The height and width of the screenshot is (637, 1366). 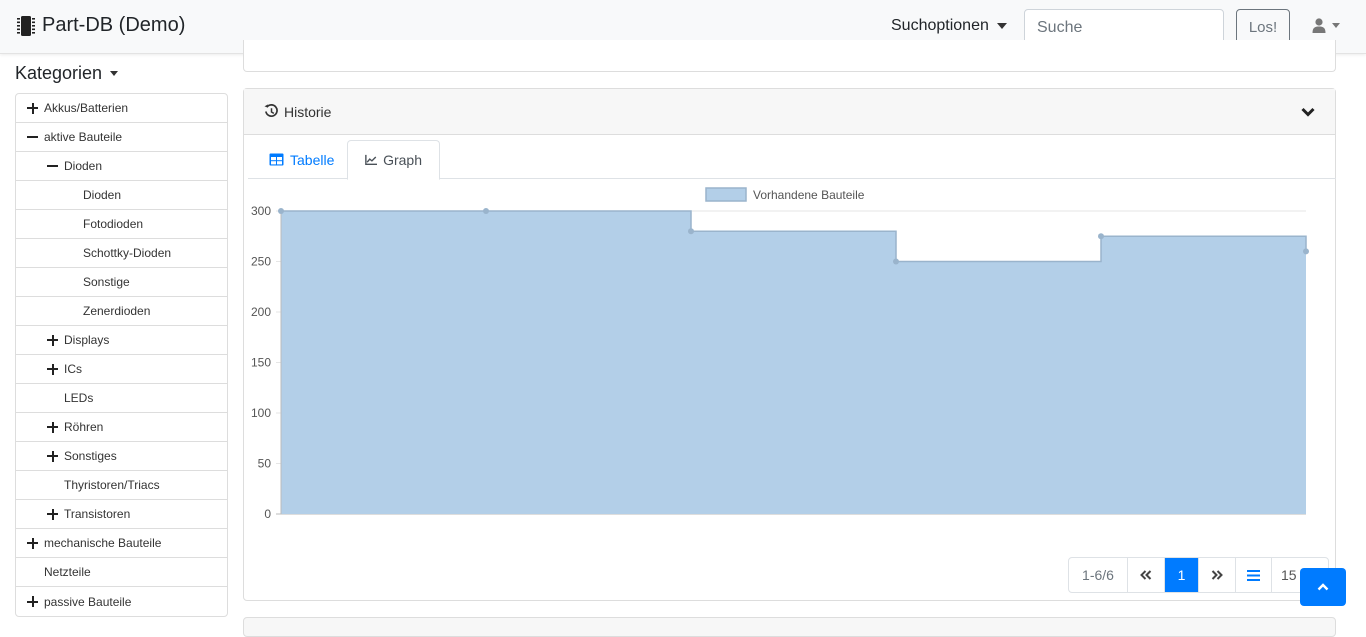 I want to click on y-tick-label: 100, so click(x=261, y=413).